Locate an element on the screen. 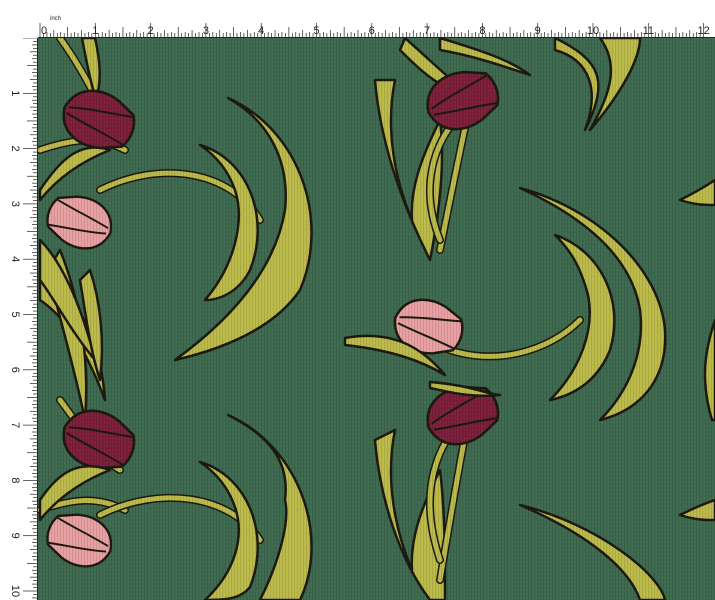 This screenshot has width=715, height=600. ruler-number: 11 is located at coordinates (648, 31).